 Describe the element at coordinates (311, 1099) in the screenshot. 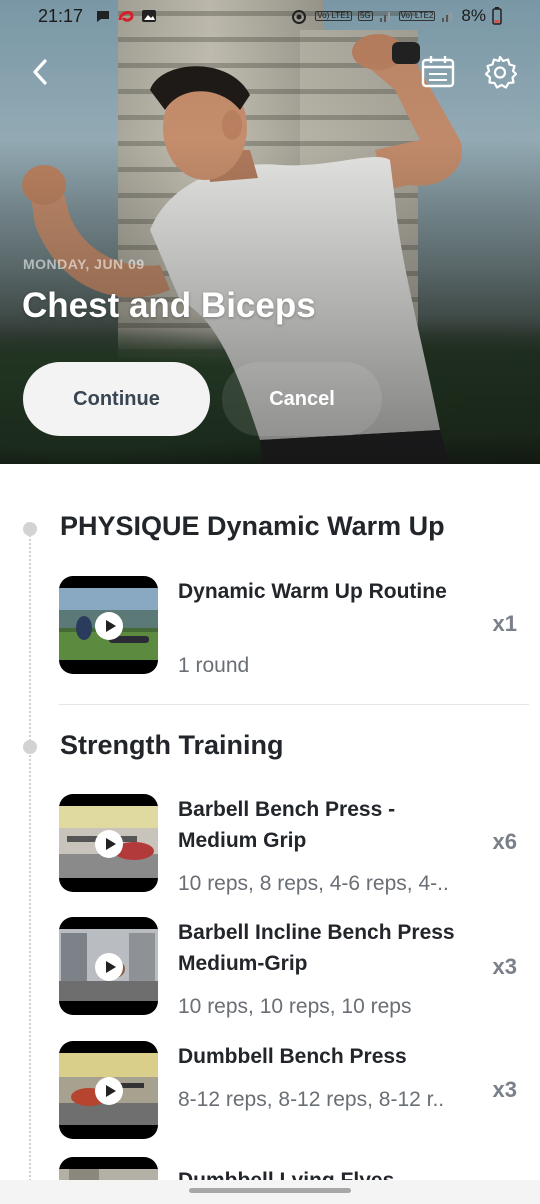

I see `exercise-detail: 8-12 reps, 8-12 reps, 8-12 r..` at that location.